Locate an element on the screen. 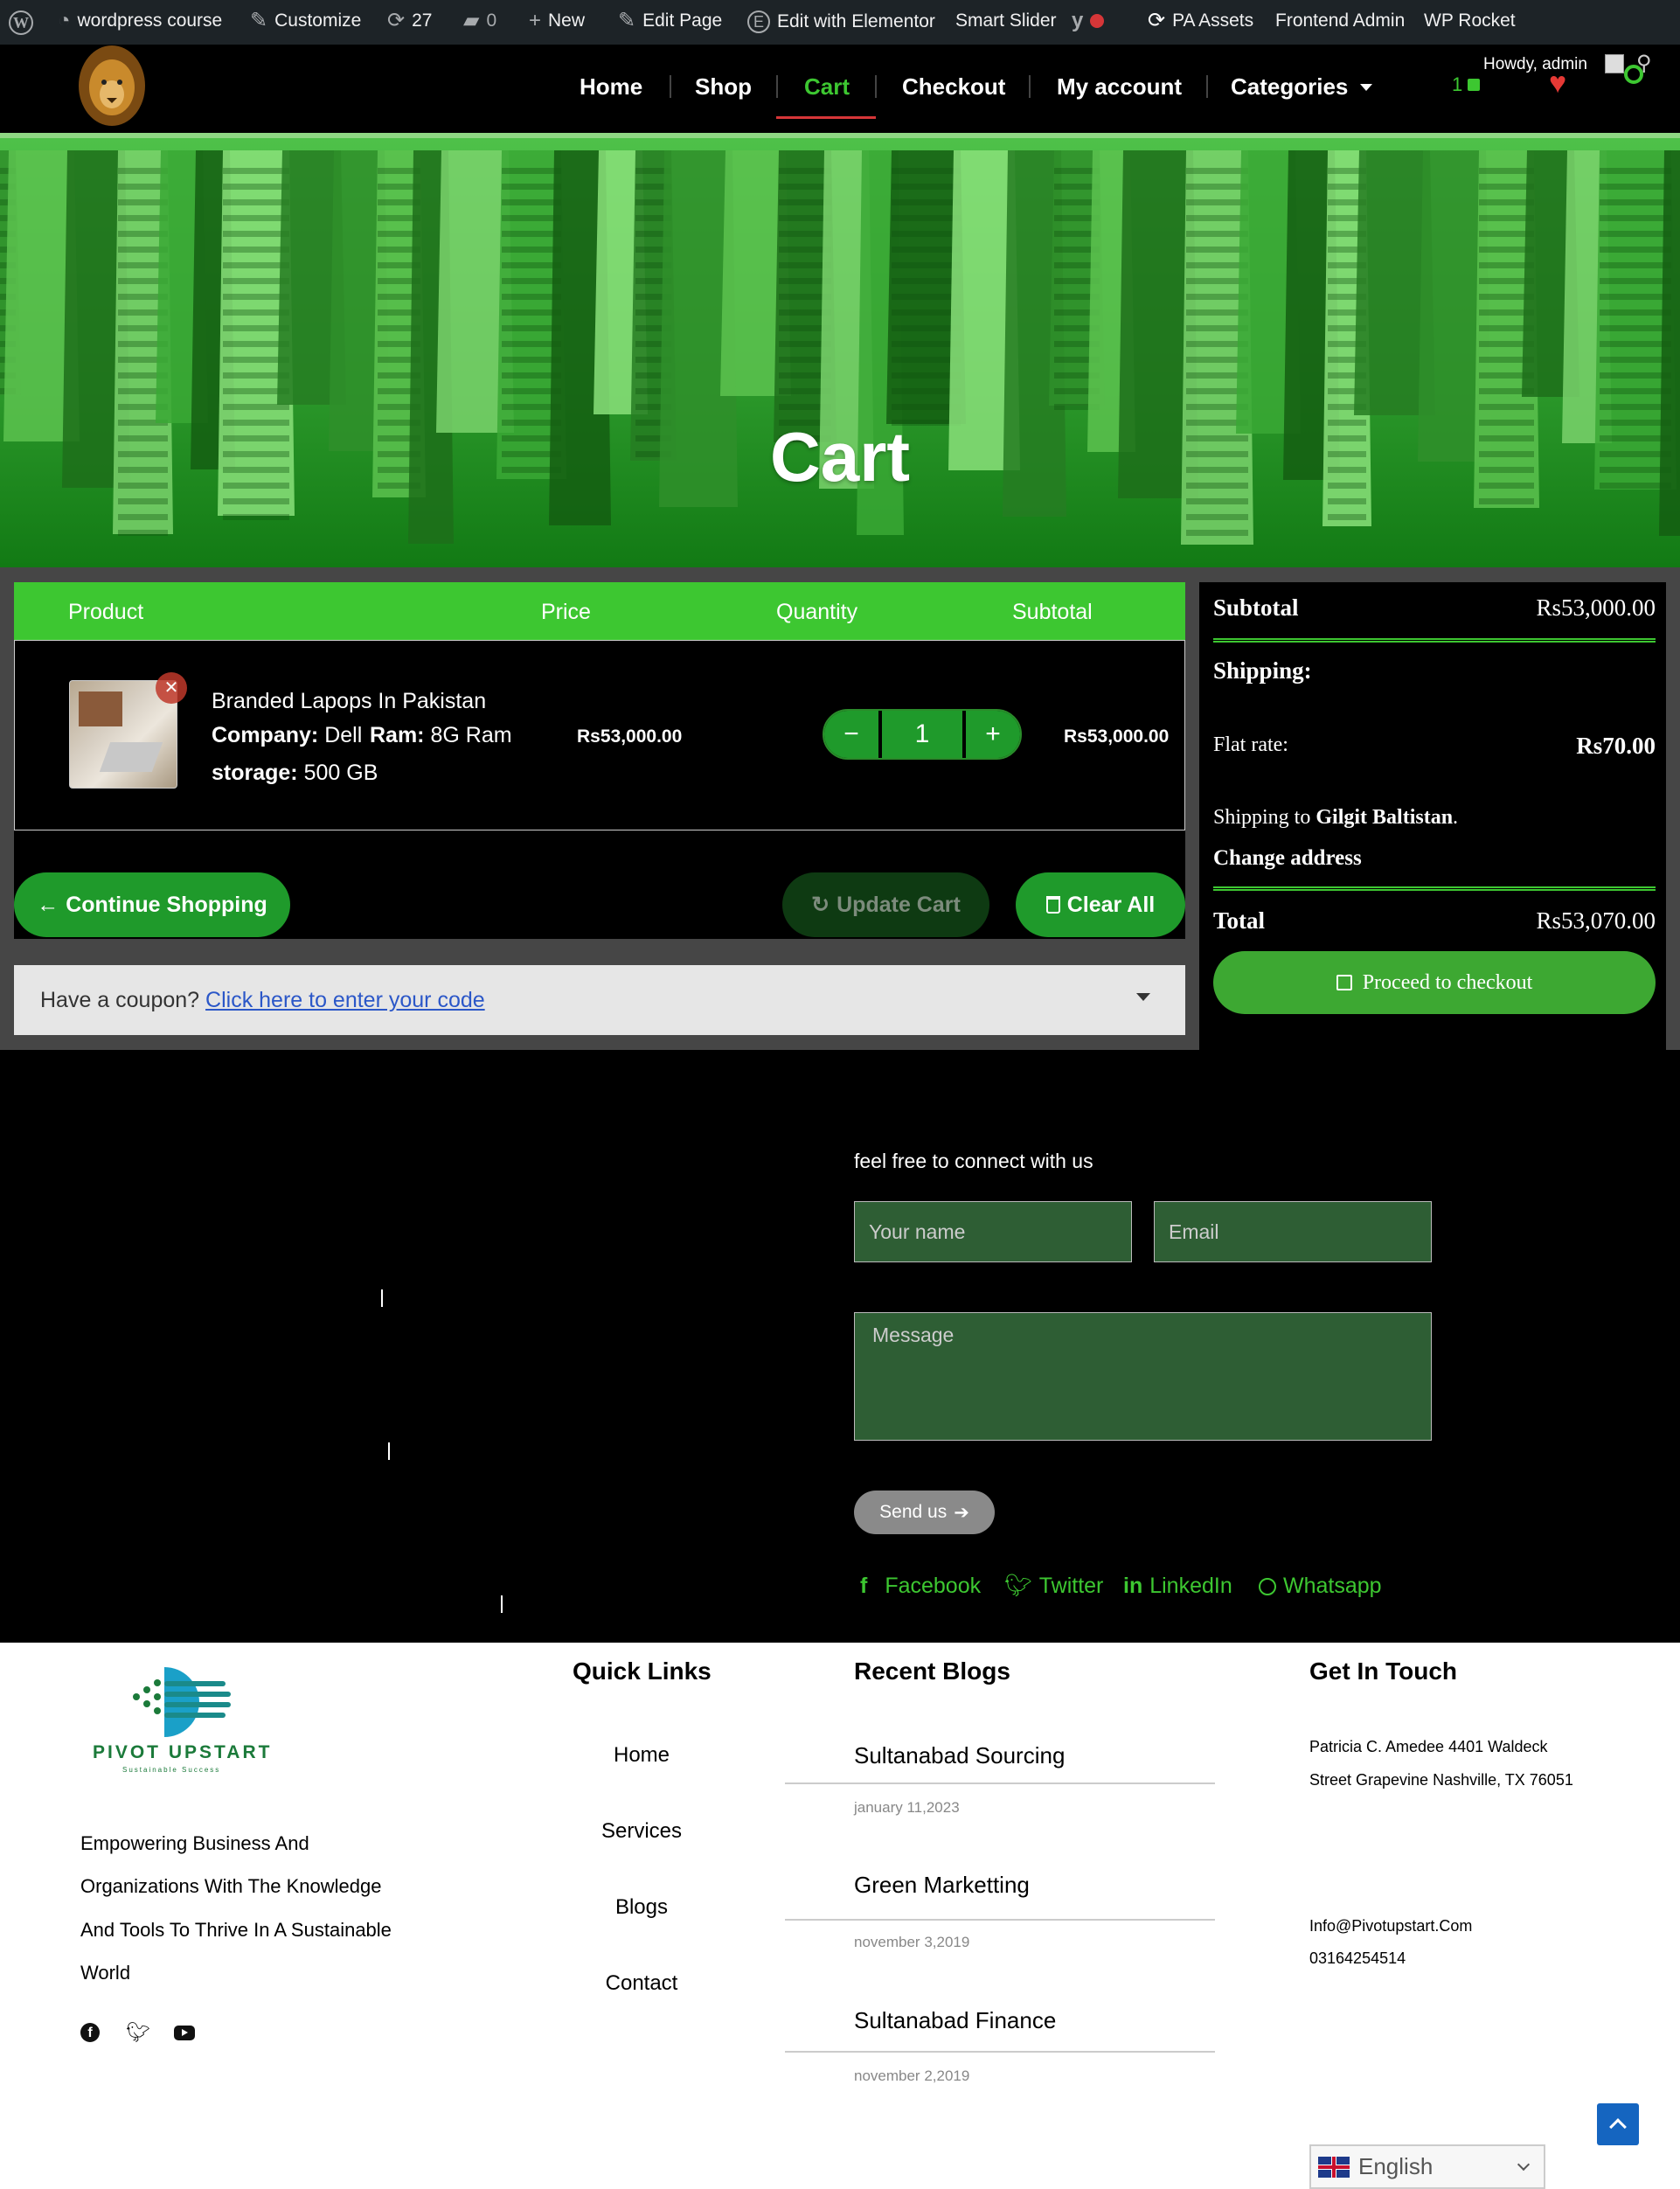 This screenshot has height=2189, width=1680. admin-site-name: ◔ wordpress course is located at coordinates (140, 20).